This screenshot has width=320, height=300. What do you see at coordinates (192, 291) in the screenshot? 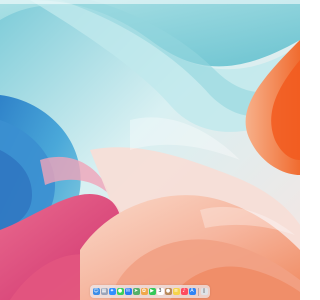
I see `app-store-icon: A` at bounding box center [192, 291].